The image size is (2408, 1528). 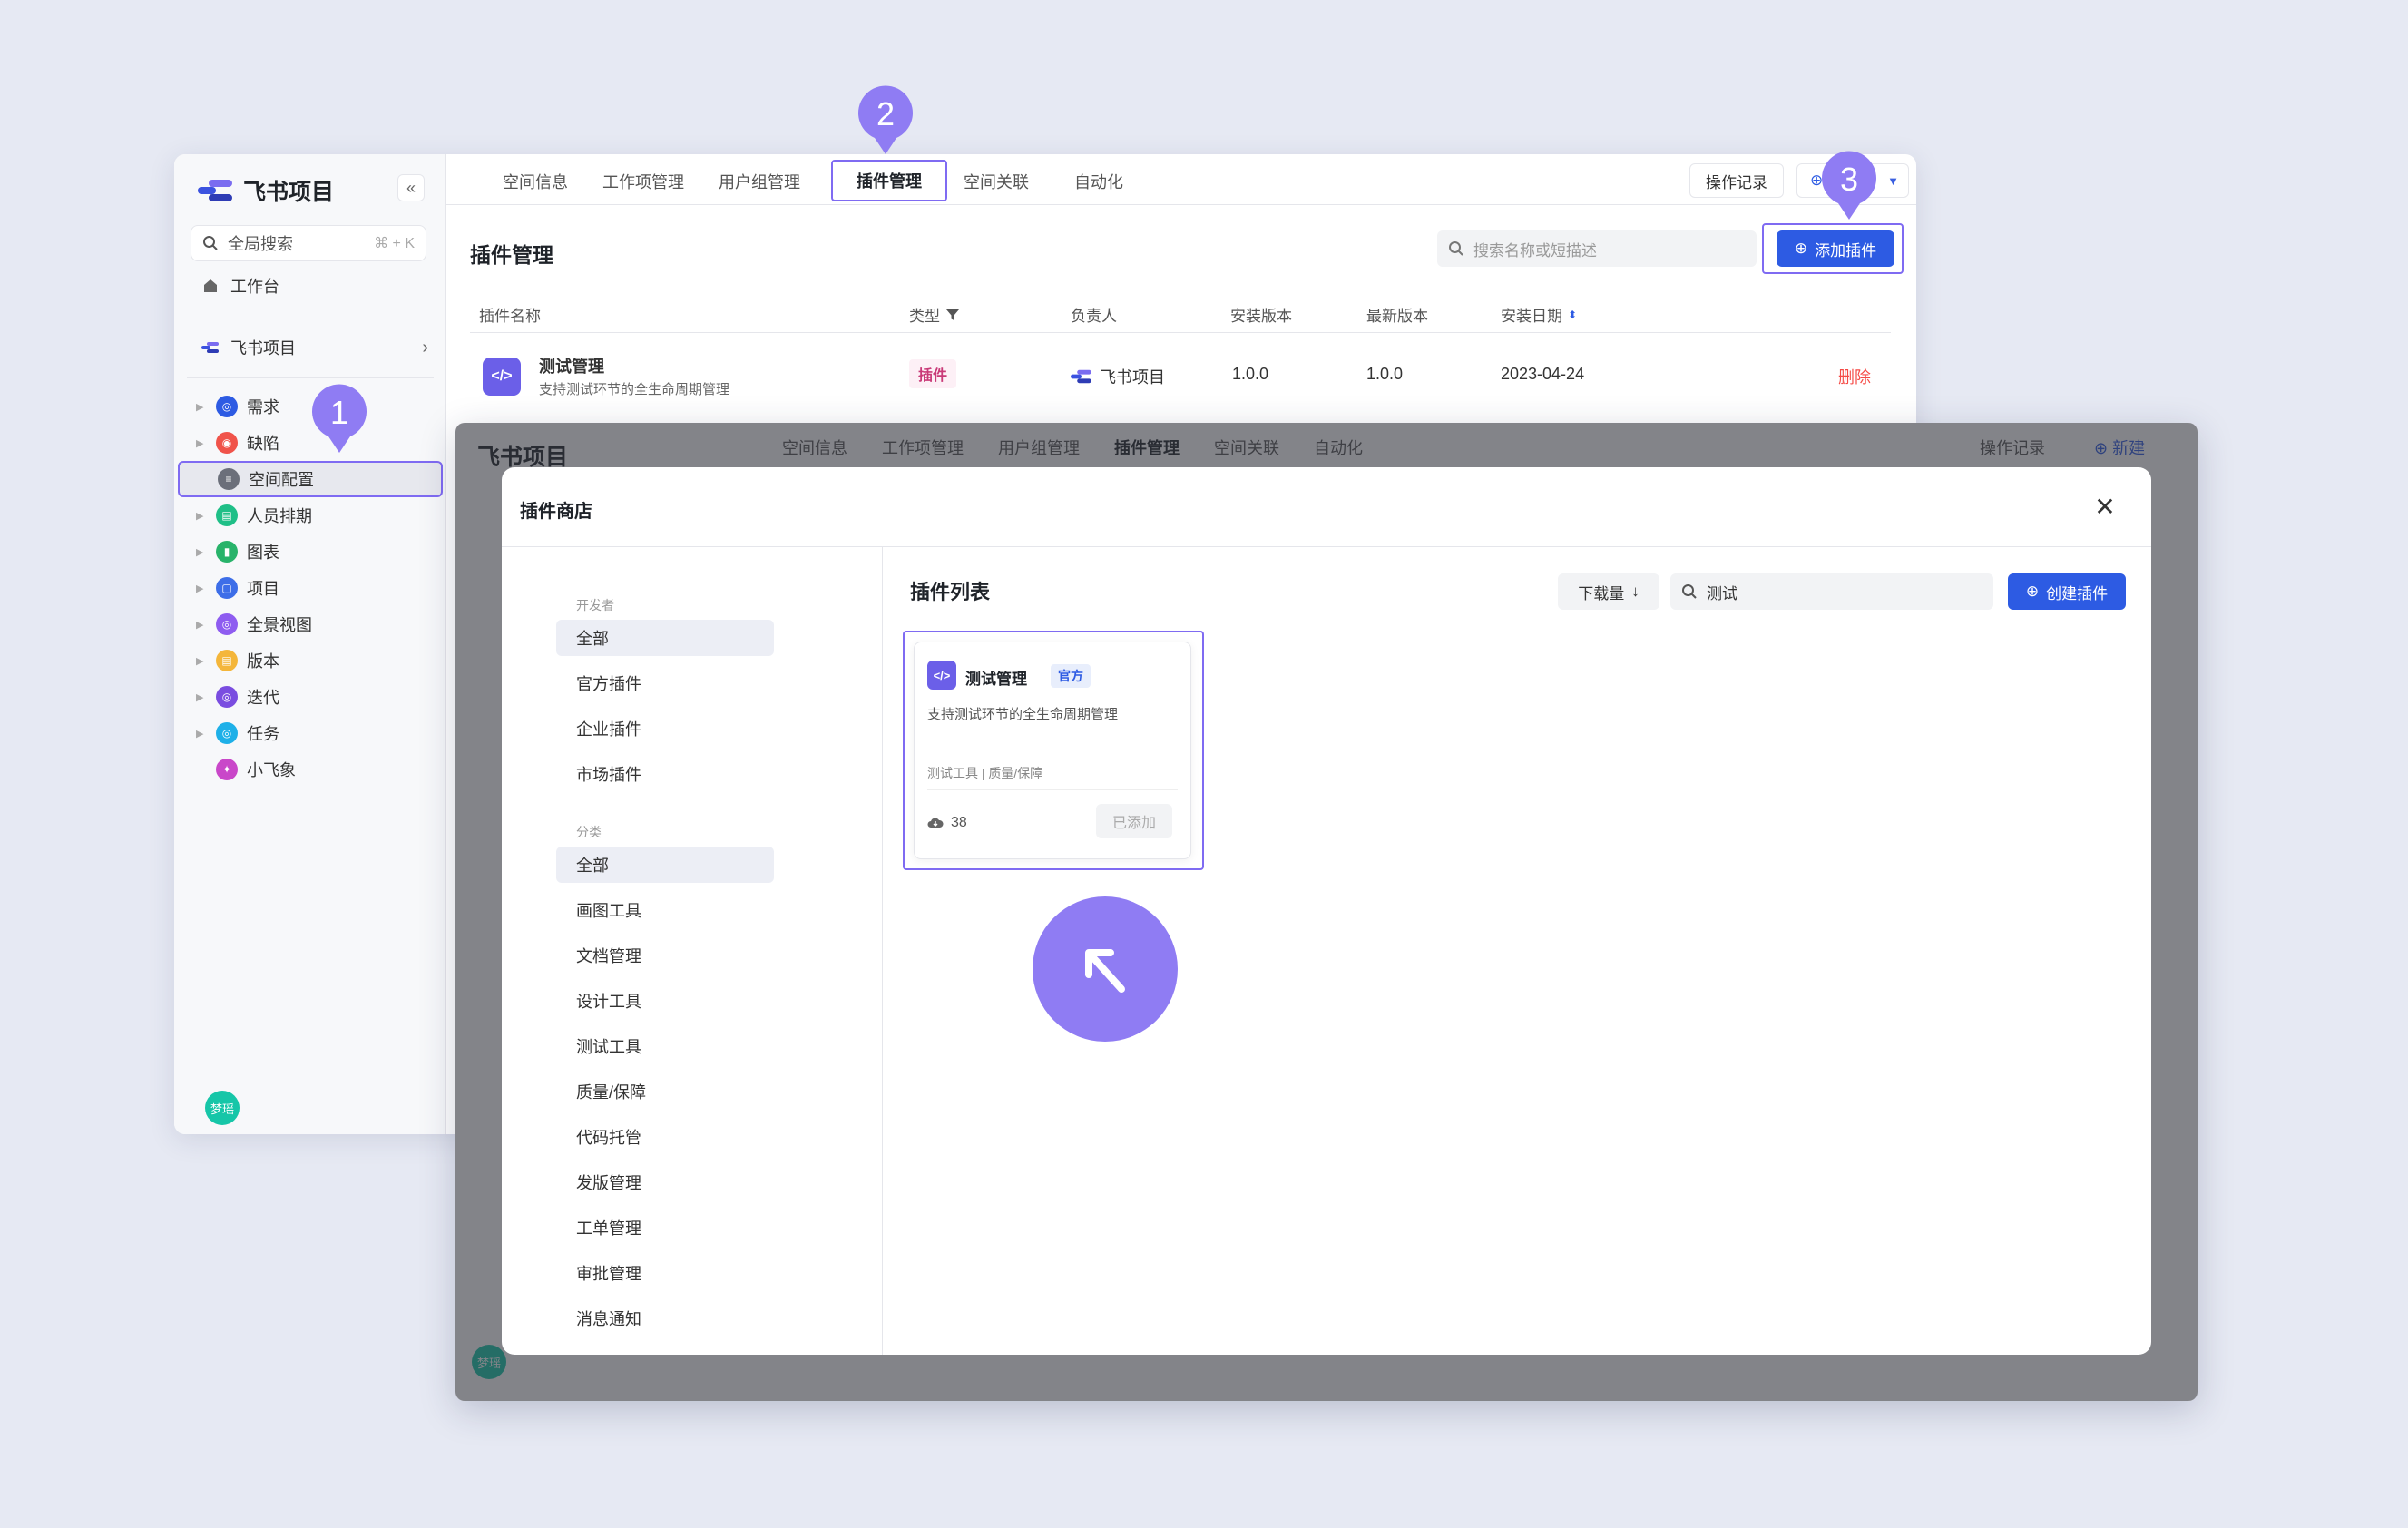 What do you see at coordinates (279, 625) in the screenshot?
I see `sidebar-item-label: 全景视图` at bounding box center [279, 625].